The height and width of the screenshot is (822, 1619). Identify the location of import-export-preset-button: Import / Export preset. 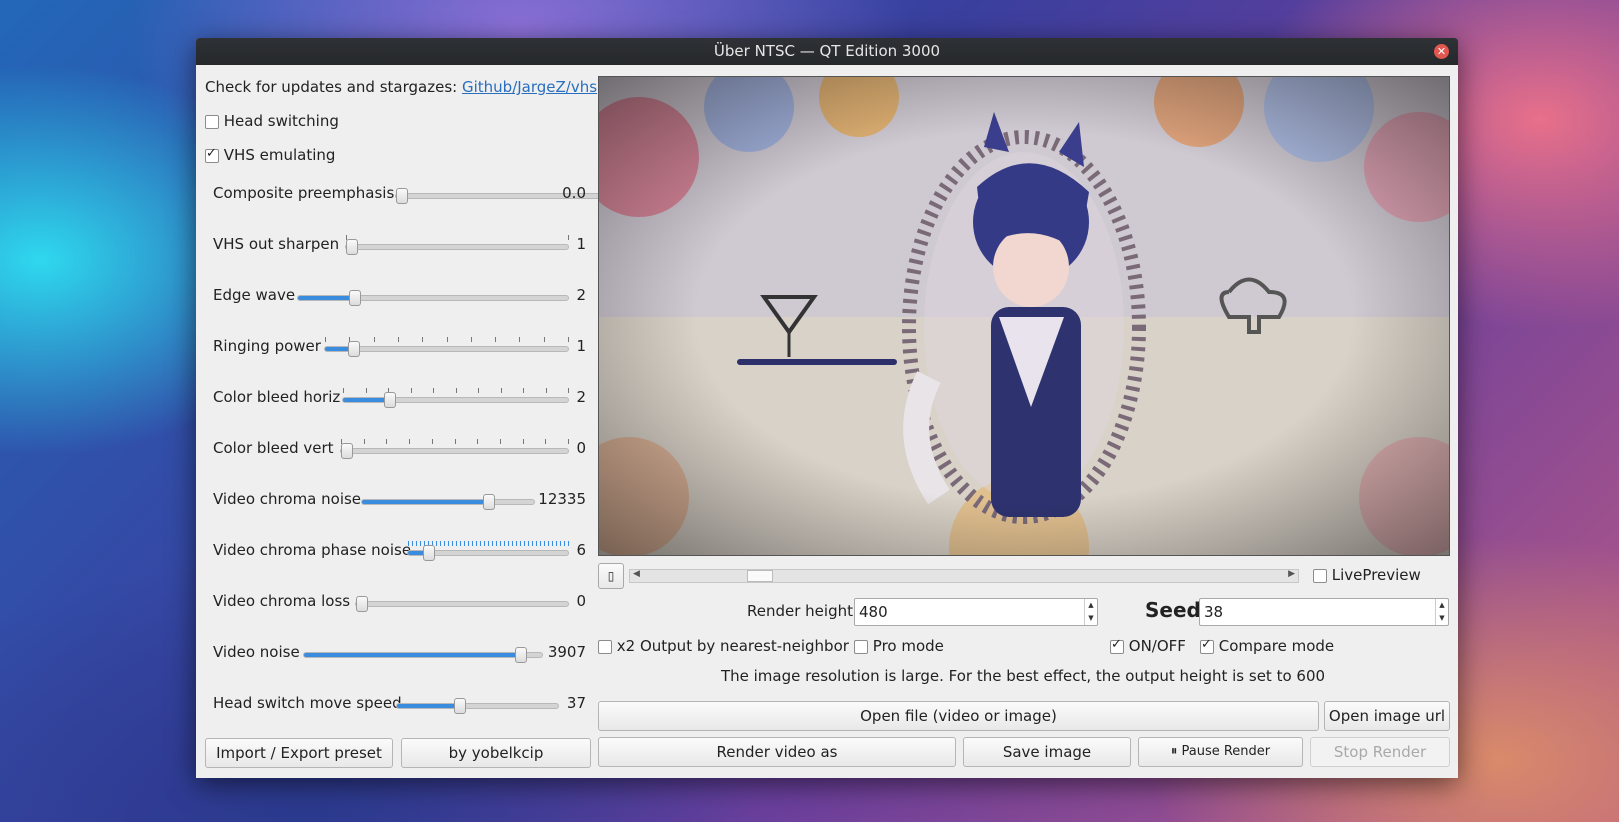
(299, 753).